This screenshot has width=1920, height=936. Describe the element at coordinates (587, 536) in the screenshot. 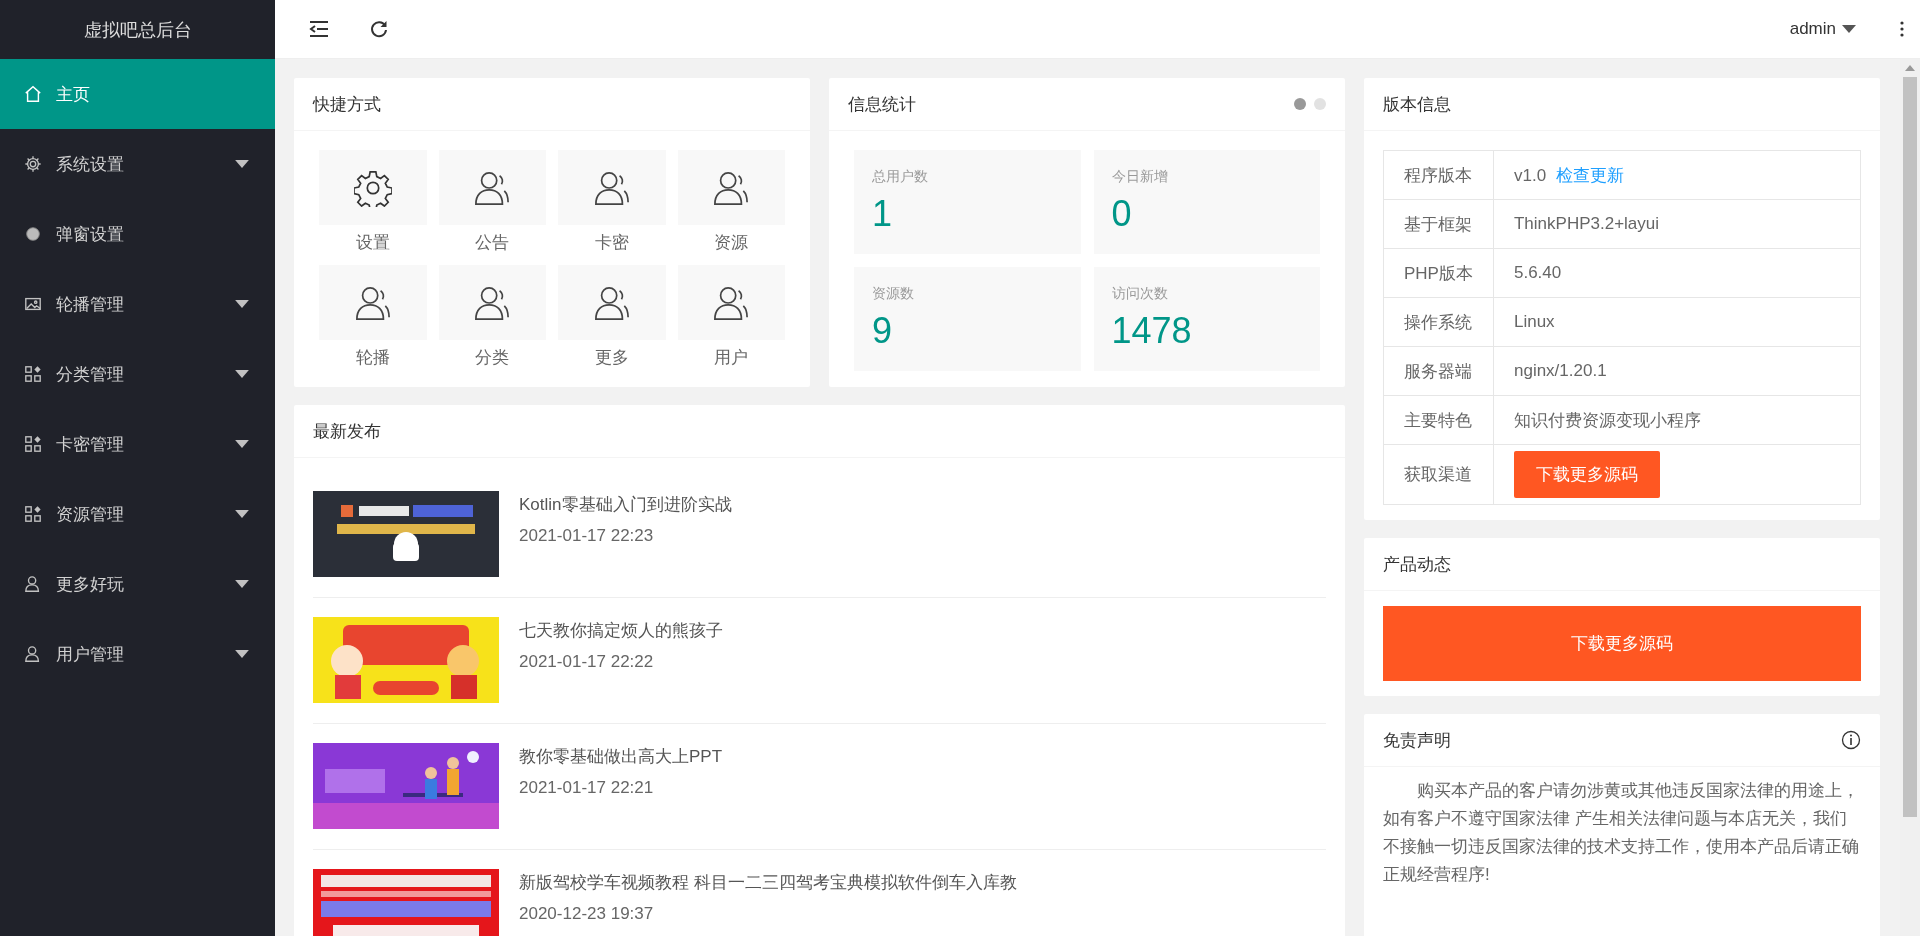

I see `post-date: 2021-01-17 22:23` at that location.